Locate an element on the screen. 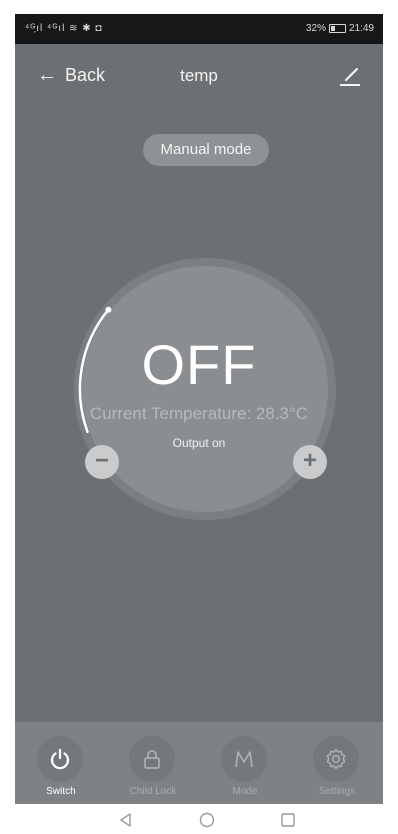 This screenshot has width=398, height=834. system-navigation-bar is located at coordinates (199, 819).